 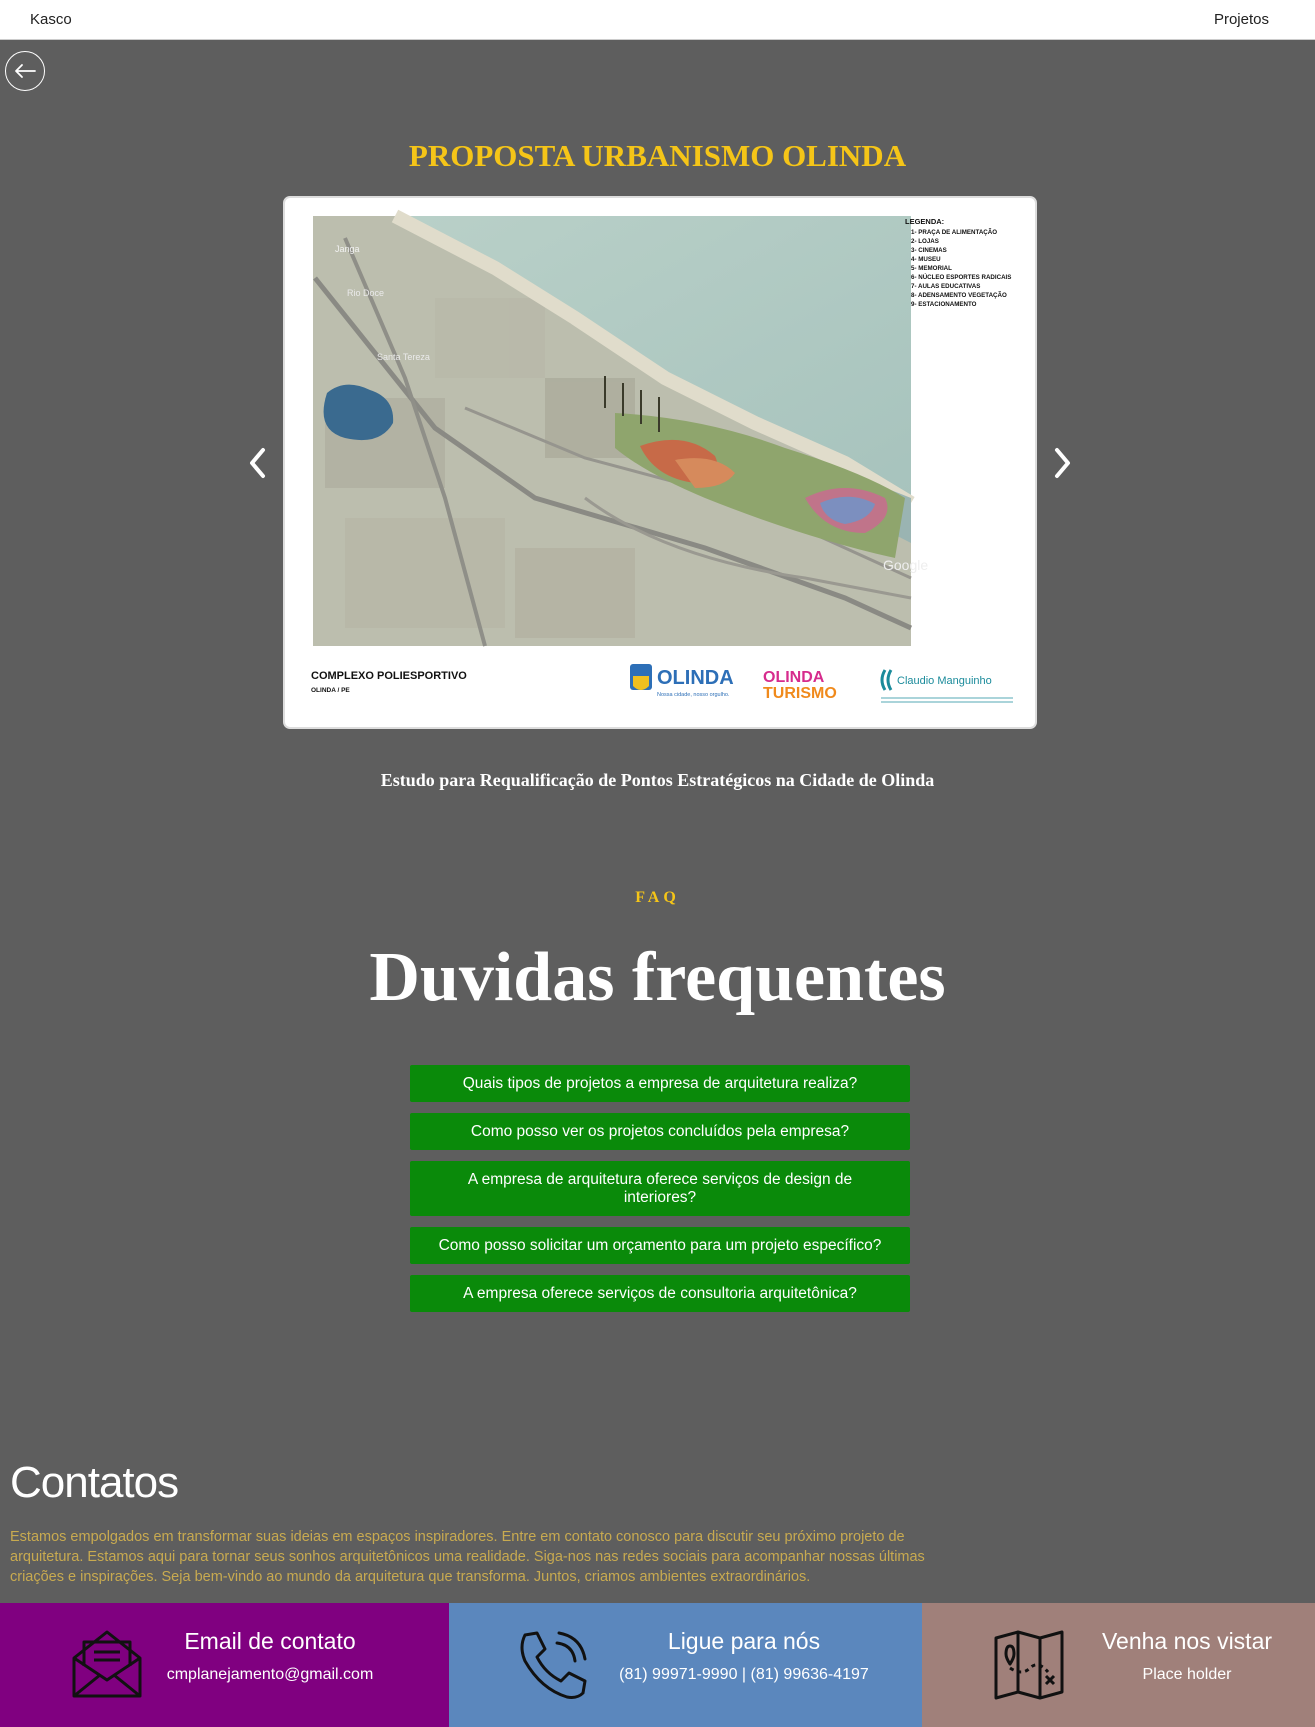 I want to click on turismo-logo-line-2: TURISMO, so click(x=800, y=693).